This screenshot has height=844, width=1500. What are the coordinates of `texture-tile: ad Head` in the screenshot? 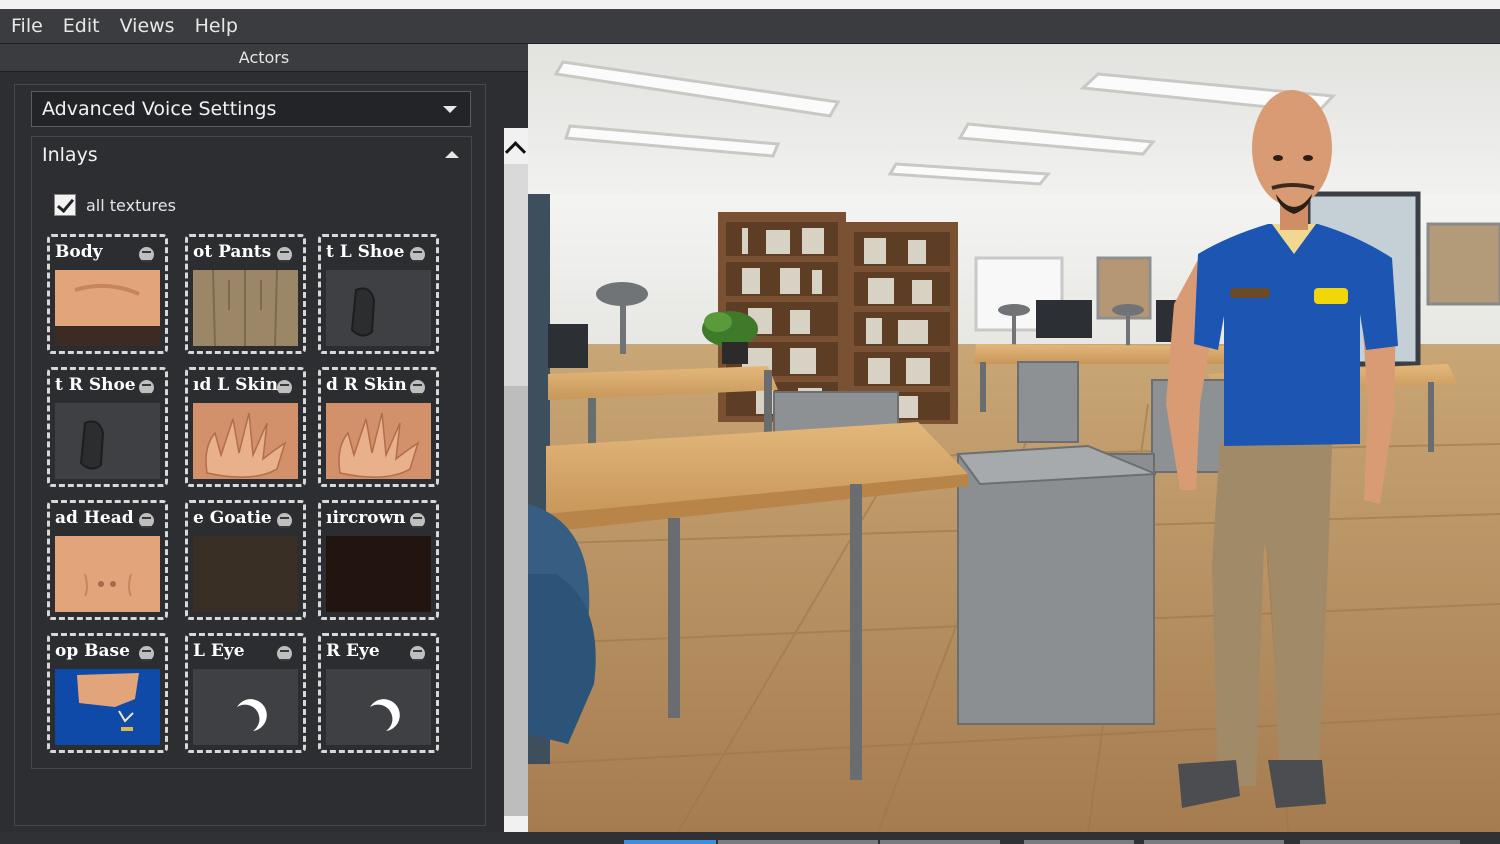 It's located at (107, 560).